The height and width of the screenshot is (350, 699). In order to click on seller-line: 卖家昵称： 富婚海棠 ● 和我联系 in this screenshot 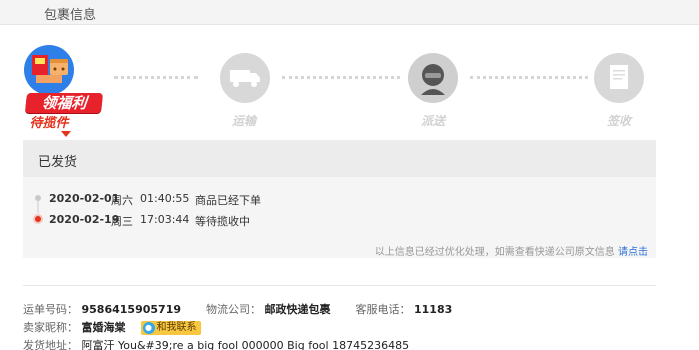, I will do `click(112, 327)`.